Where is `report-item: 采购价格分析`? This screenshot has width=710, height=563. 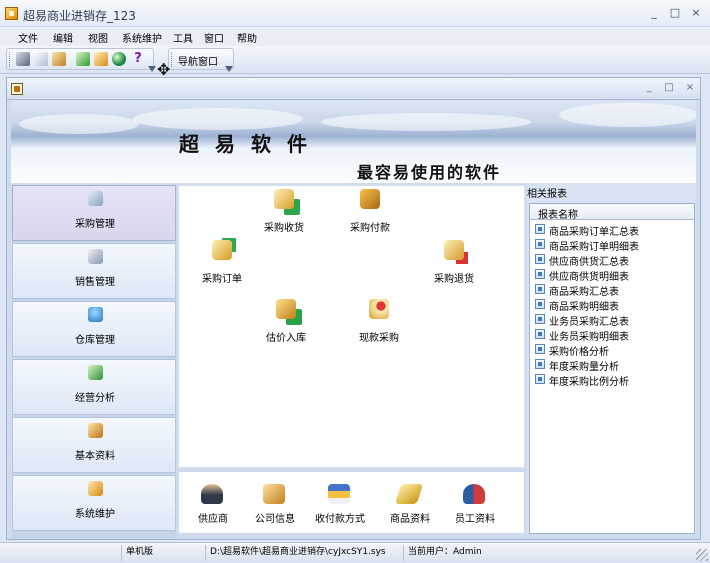 report-item: 采购价格分析 is located at coordinates (615, 350).